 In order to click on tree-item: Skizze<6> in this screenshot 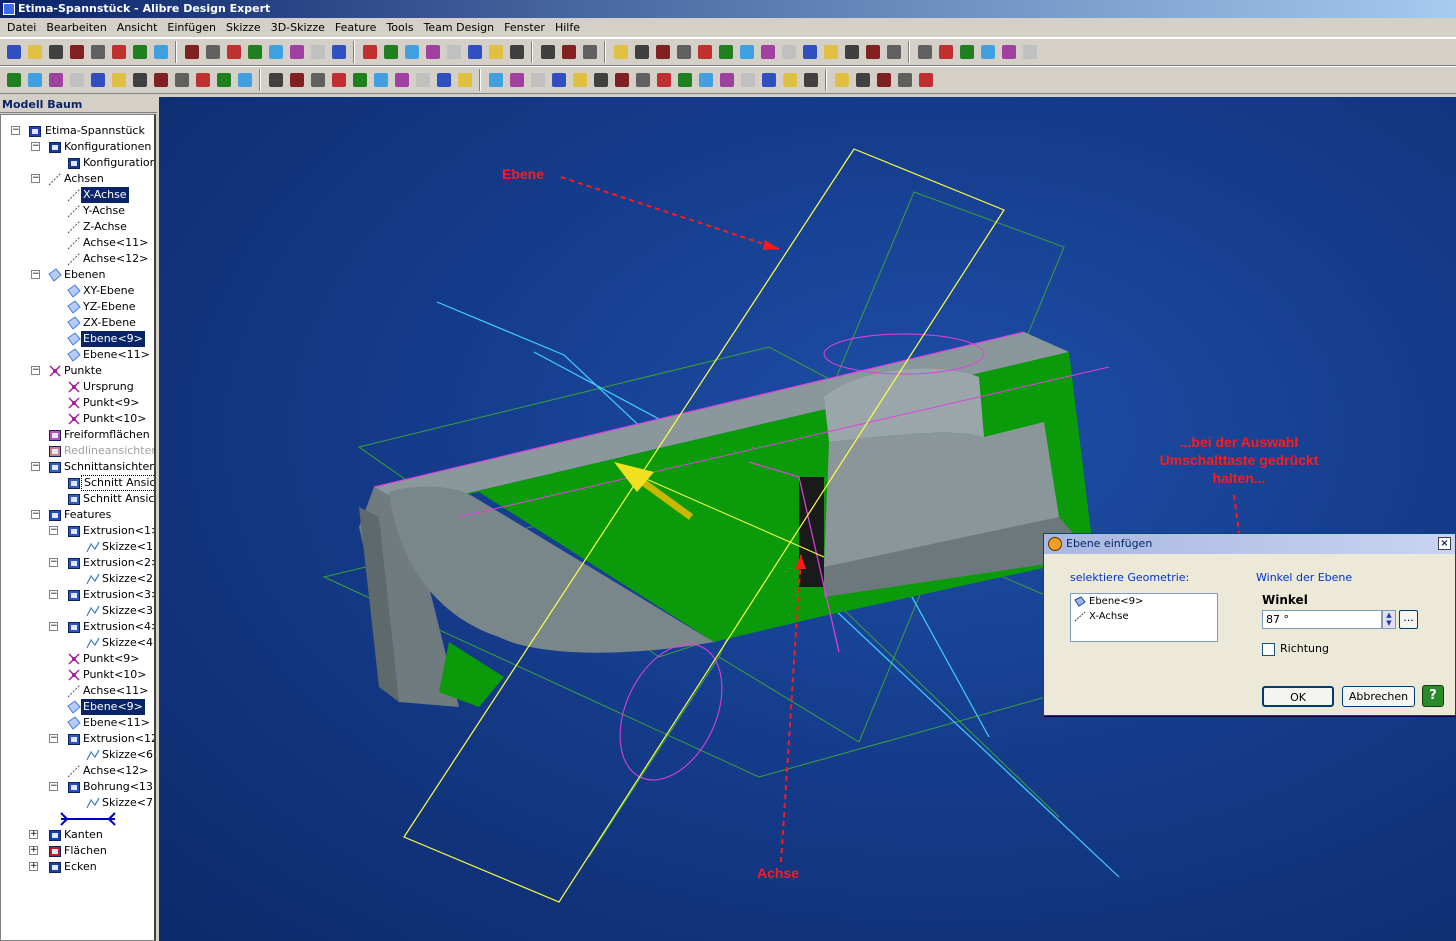, I will do `click(77, 755)`.